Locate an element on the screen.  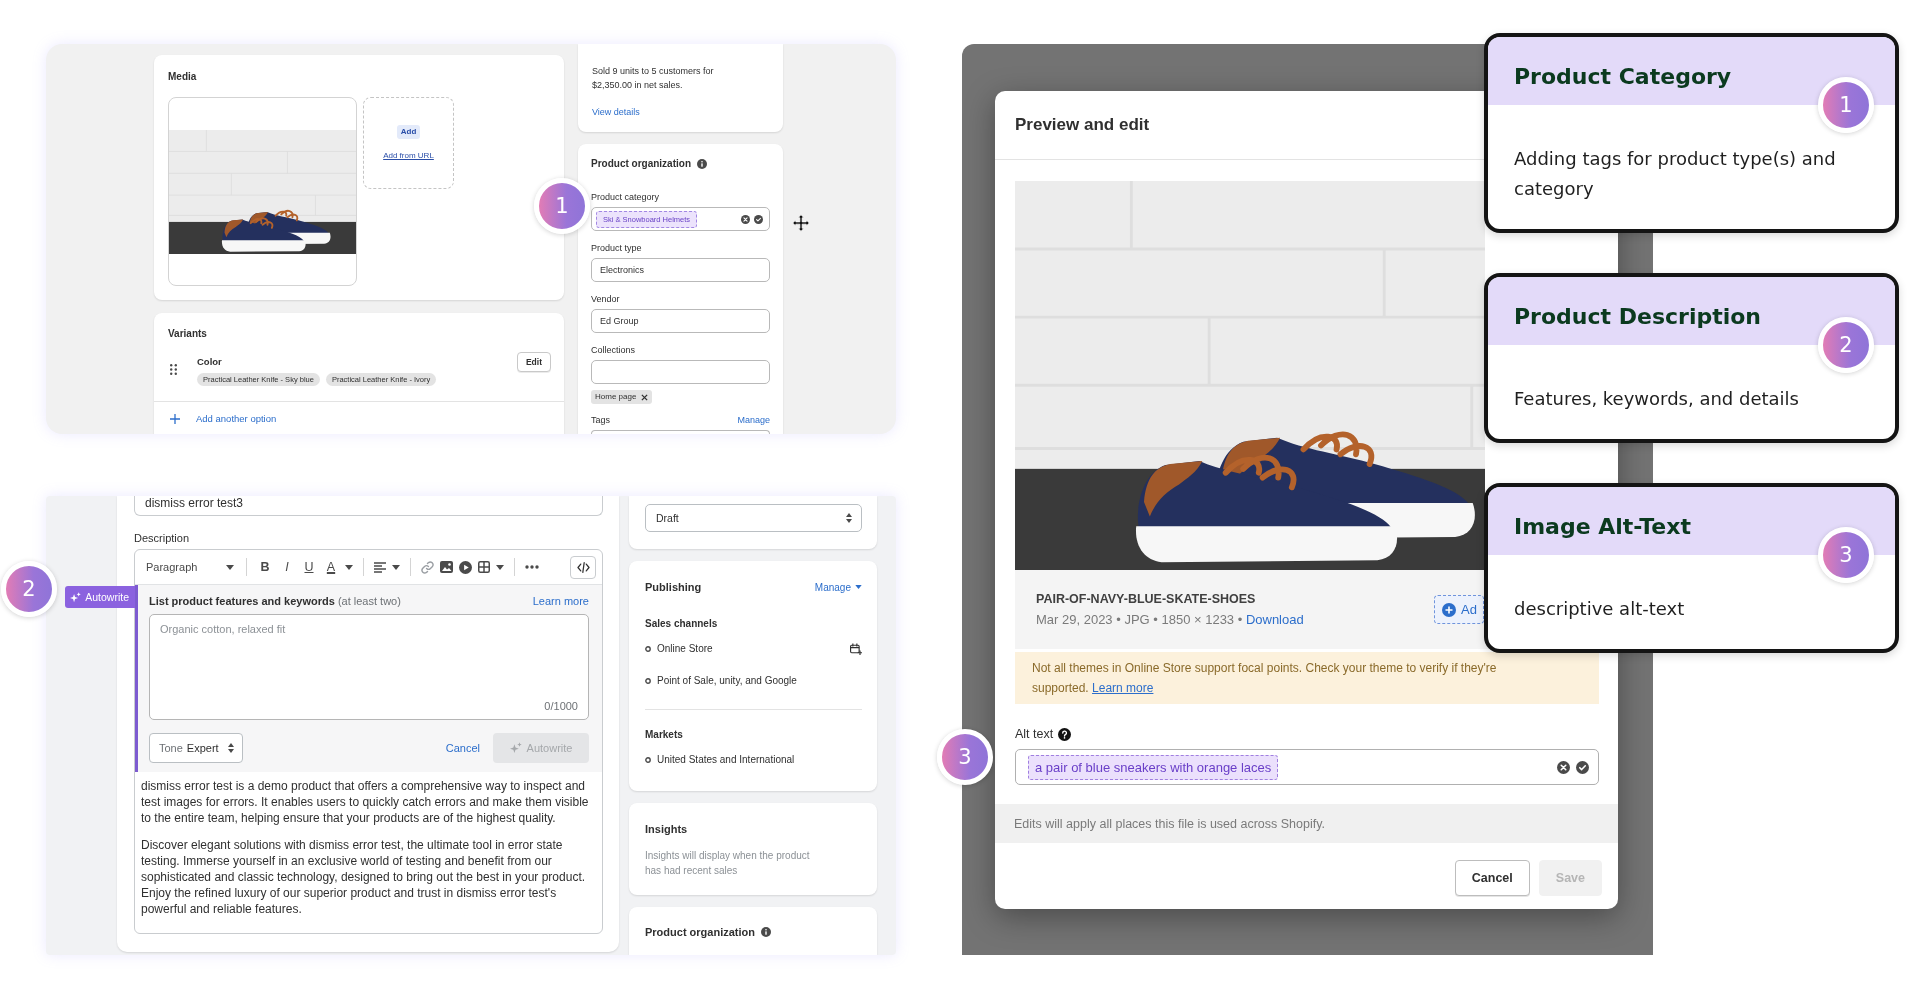
file-details: Mar 29, 2023 • JPG • 1850 × 1233 • Download is located at coordinates (1170, 619).